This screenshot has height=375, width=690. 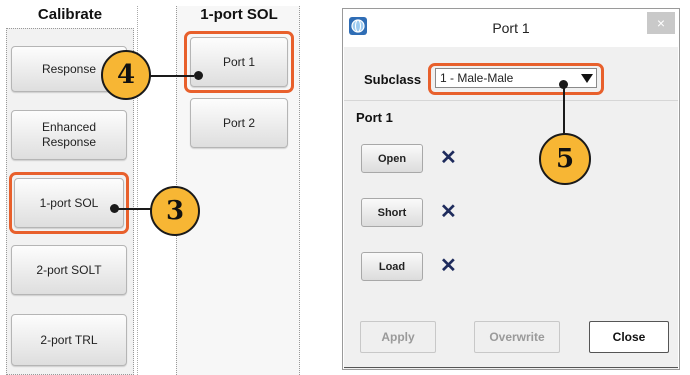 What do you see at coordinates (392, 158) in the screenshot?
I see `open-button: Open` at bounding box center [392, 158].